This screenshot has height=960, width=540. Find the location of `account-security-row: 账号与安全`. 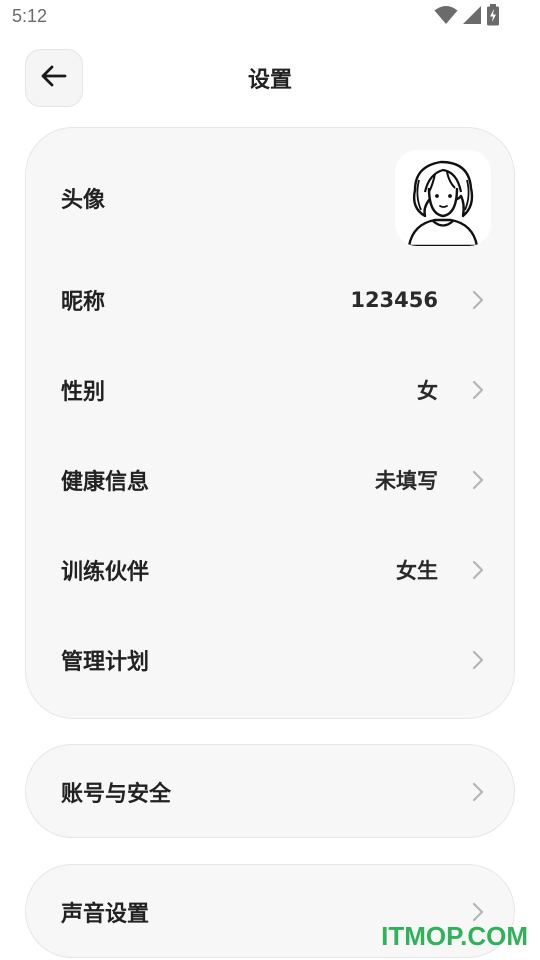

account-security-row: 账号与安全 is located at coordinates (270, 792).